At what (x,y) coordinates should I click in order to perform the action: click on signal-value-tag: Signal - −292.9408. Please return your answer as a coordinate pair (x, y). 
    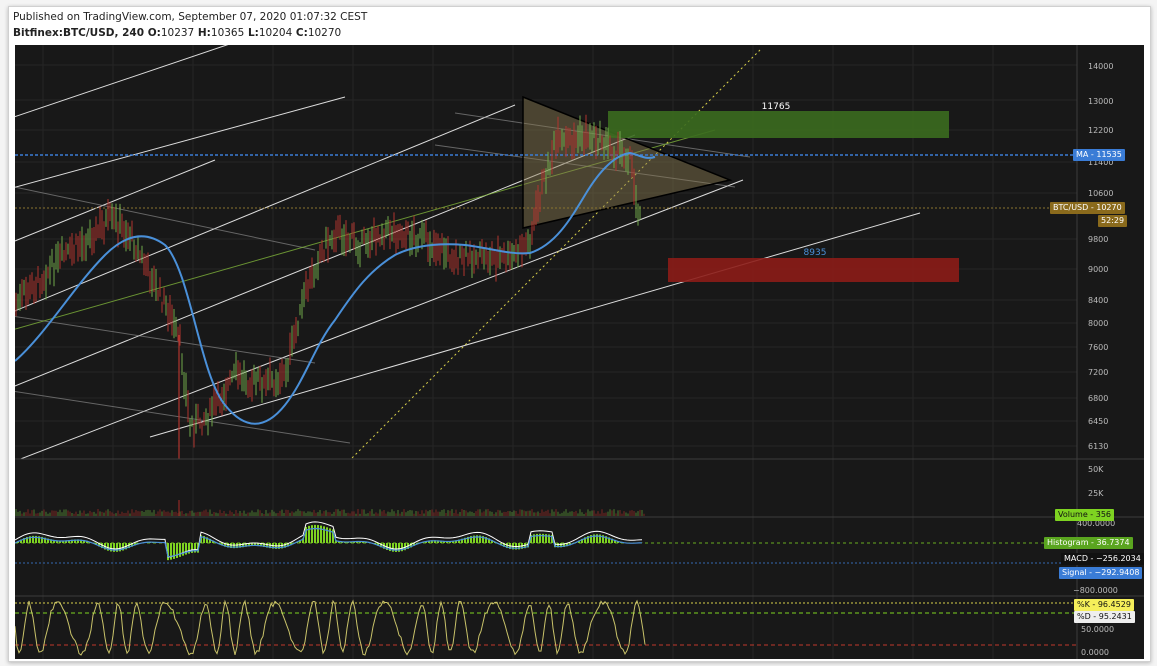
    Looking at the image, I should click on (1101, 573).